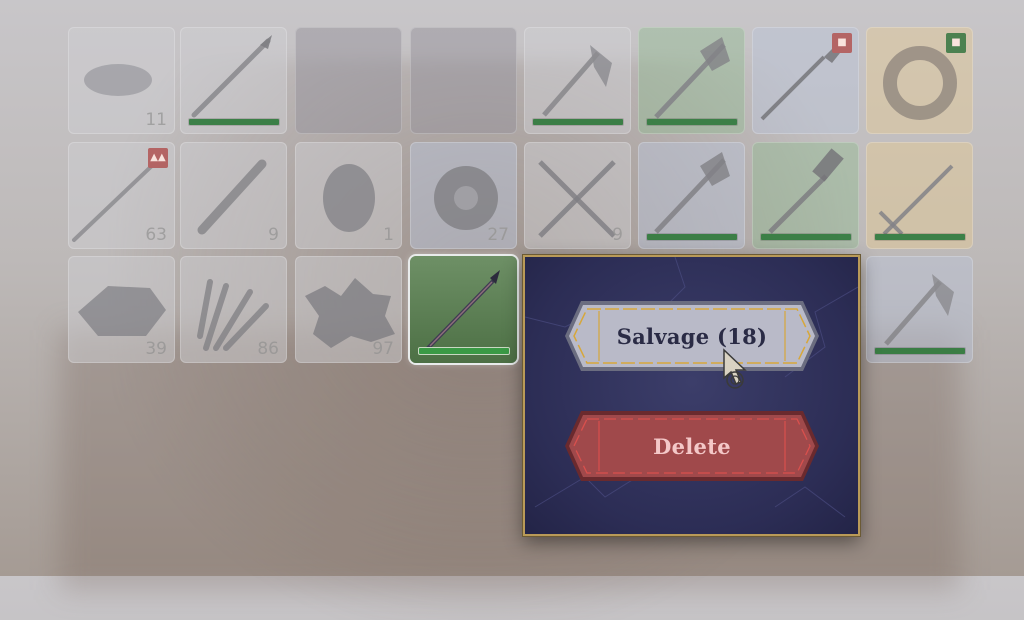  Describe the element at coordinates (691, 395) in the screenshot. I see `item-context-menu: Salvage (18) Delete` at that location.